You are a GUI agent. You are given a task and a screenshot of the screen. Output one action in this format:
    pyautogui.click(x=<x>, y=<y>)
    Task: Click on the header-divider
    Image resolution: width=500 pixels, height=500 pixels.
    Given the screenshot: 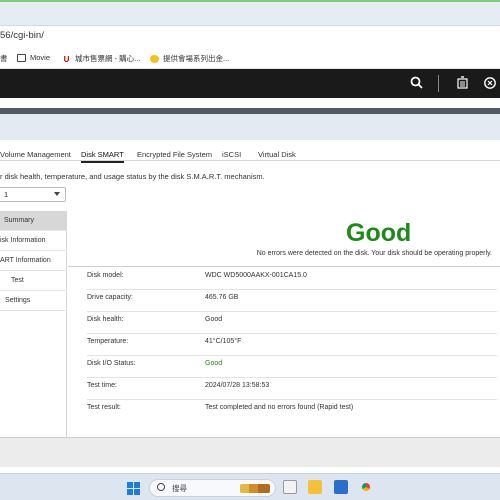 What is the action you would take?
    pyautogui.click(x=438, y=83)
    